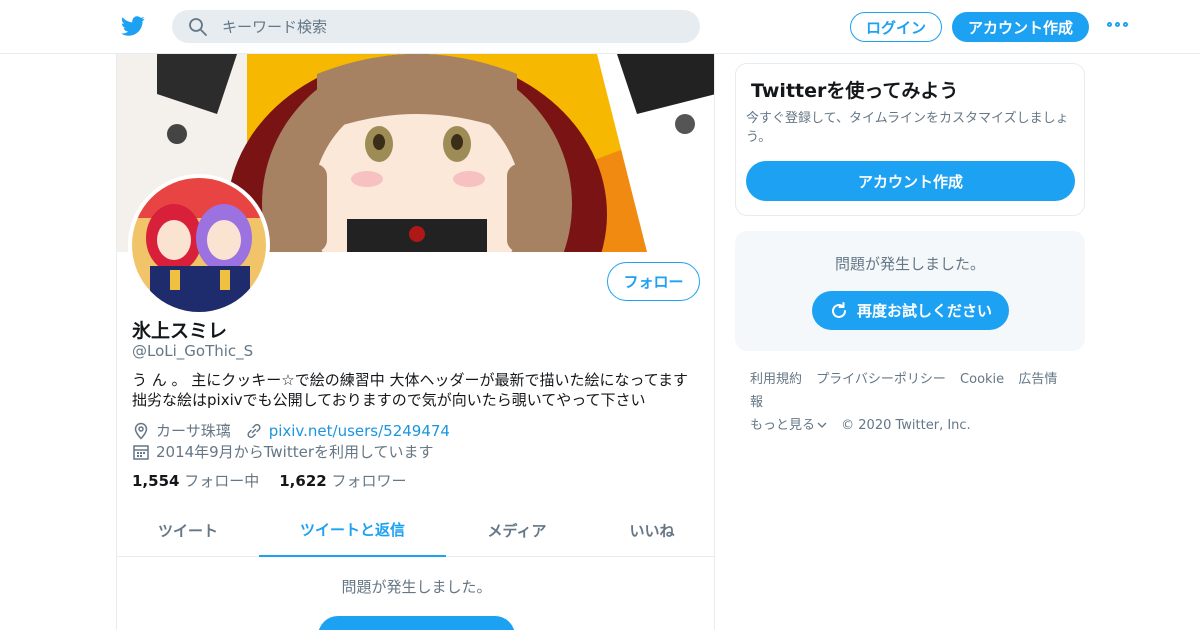 The height and width of the screenshot is (630, 1200). I want to click on link-icon, so click(254, 430).